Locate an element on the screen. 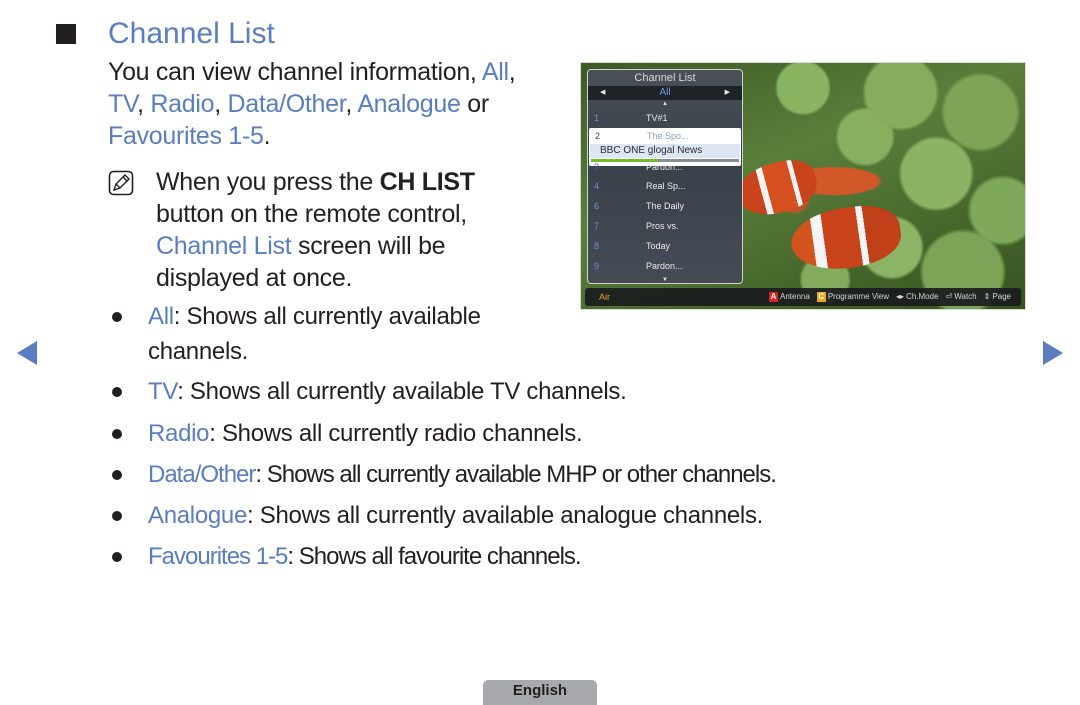 Image resolution: width=1080 pixels, height=705 pixels. hint-watch: ⏎ Watch is located at coordinates (961, 297).